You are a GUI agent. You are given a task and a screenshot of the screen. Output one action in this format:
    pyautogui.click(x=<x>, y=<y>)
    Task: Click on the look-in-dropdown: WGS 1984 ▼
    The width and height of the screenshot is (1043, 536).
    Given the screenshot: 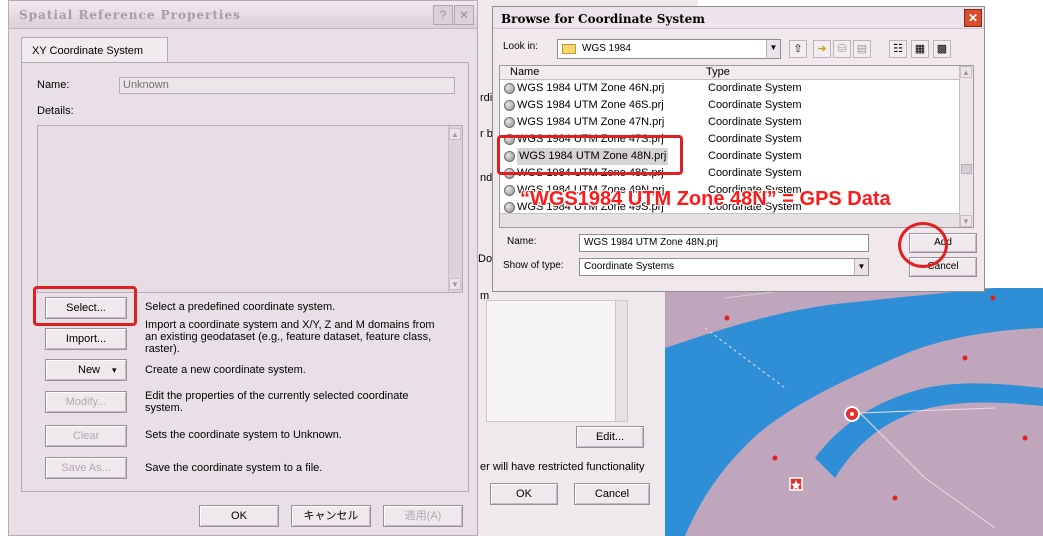 What is the action you would take?
    pyautogui.click(x=669, y=49)
    